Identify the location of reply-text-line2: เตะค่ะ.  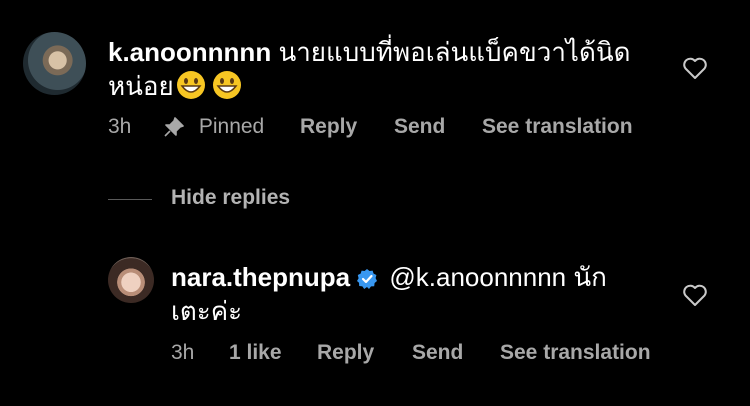
(207, 311).